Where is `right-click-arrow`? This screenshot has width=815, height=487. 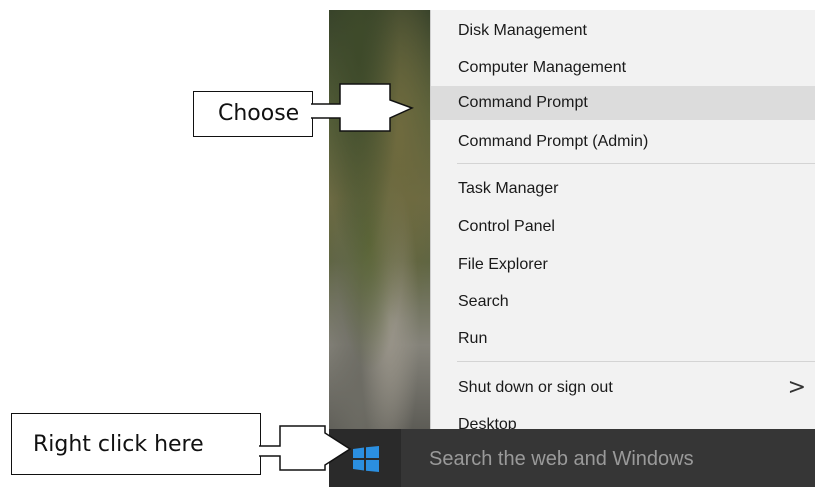 right-click-arrow is located at coordinates (305, 448).